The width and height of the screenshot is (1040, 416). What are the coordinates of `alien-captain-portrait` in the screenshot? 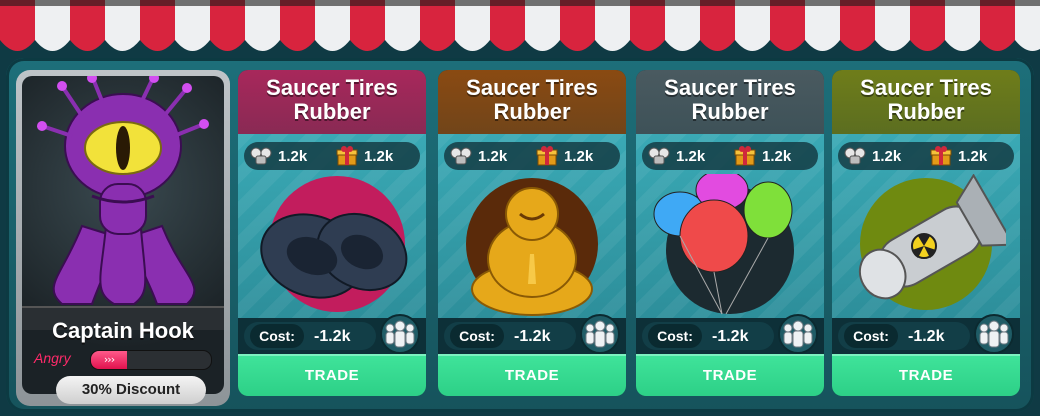 It's located at (123, 190).